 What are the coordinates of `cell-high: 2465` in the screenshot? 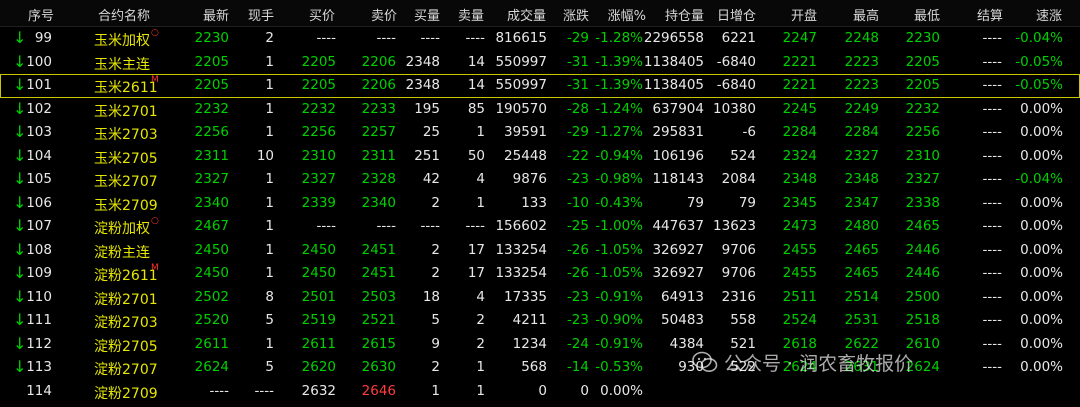 It's located at (861, 249).